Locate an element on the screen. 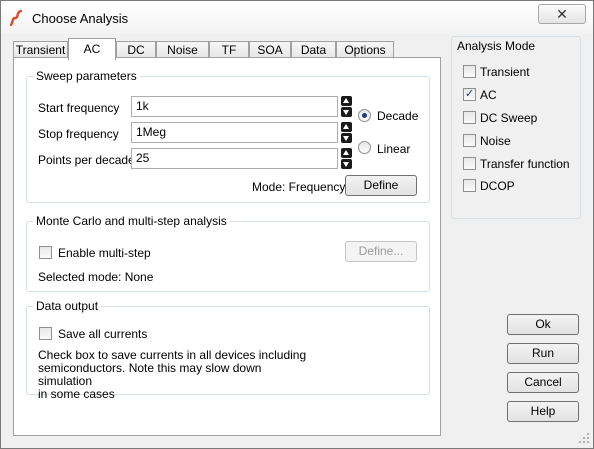 The image size is (594, 449). check-icon: ✓ is located at coordinates (469, 94).